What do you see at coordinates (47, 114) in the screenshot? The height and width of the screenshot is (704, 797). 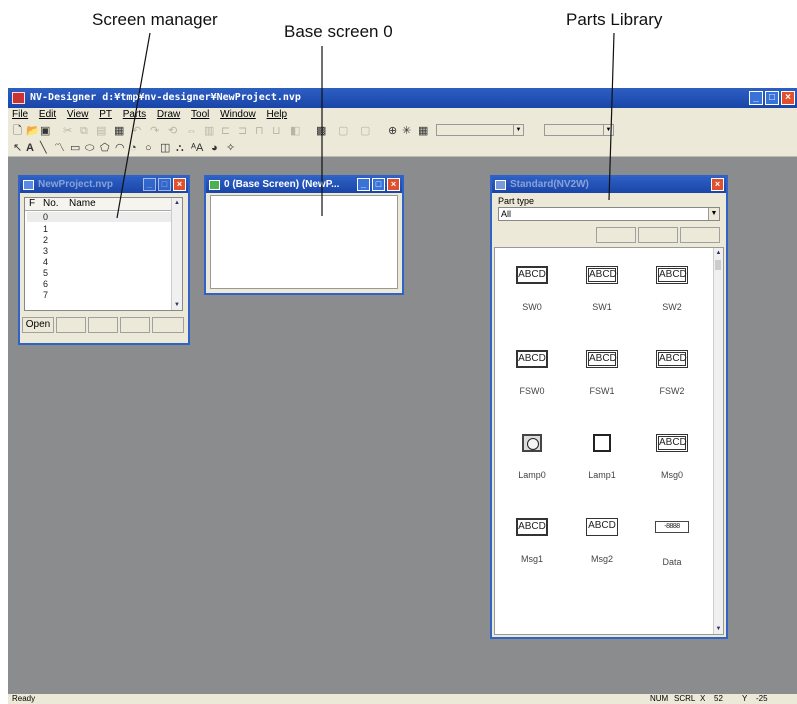 I see `menu-edit: Edit` at bounding box center [47, 114].